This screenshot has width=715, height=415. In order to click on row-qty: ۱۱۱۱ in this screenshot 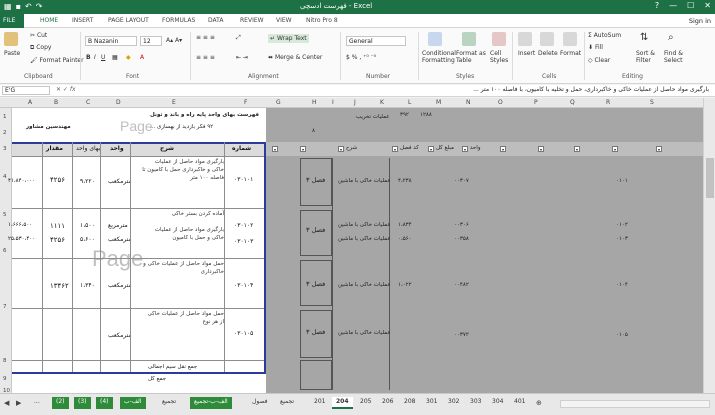, I will do `click(57, 226)`.